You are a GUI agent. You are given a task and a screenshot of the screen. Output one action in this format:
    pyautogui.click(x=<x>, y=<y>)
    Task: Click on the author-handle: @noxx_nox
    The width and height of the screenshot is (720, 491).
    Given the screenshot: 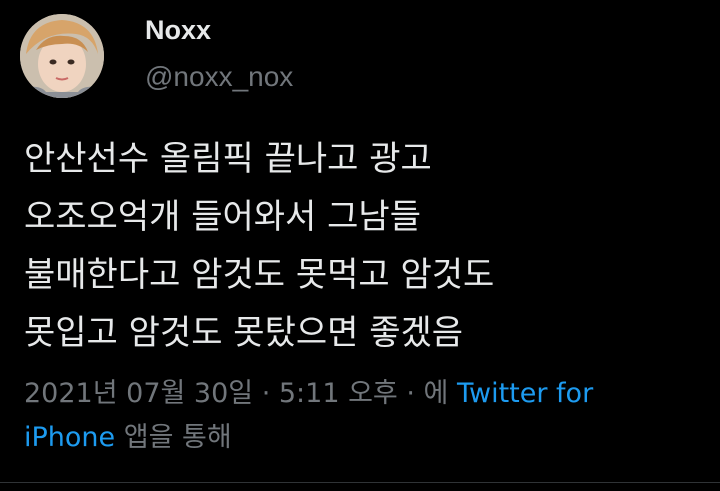 What is the action you would take?
    pyautogui.click(x=219, y=77)
    